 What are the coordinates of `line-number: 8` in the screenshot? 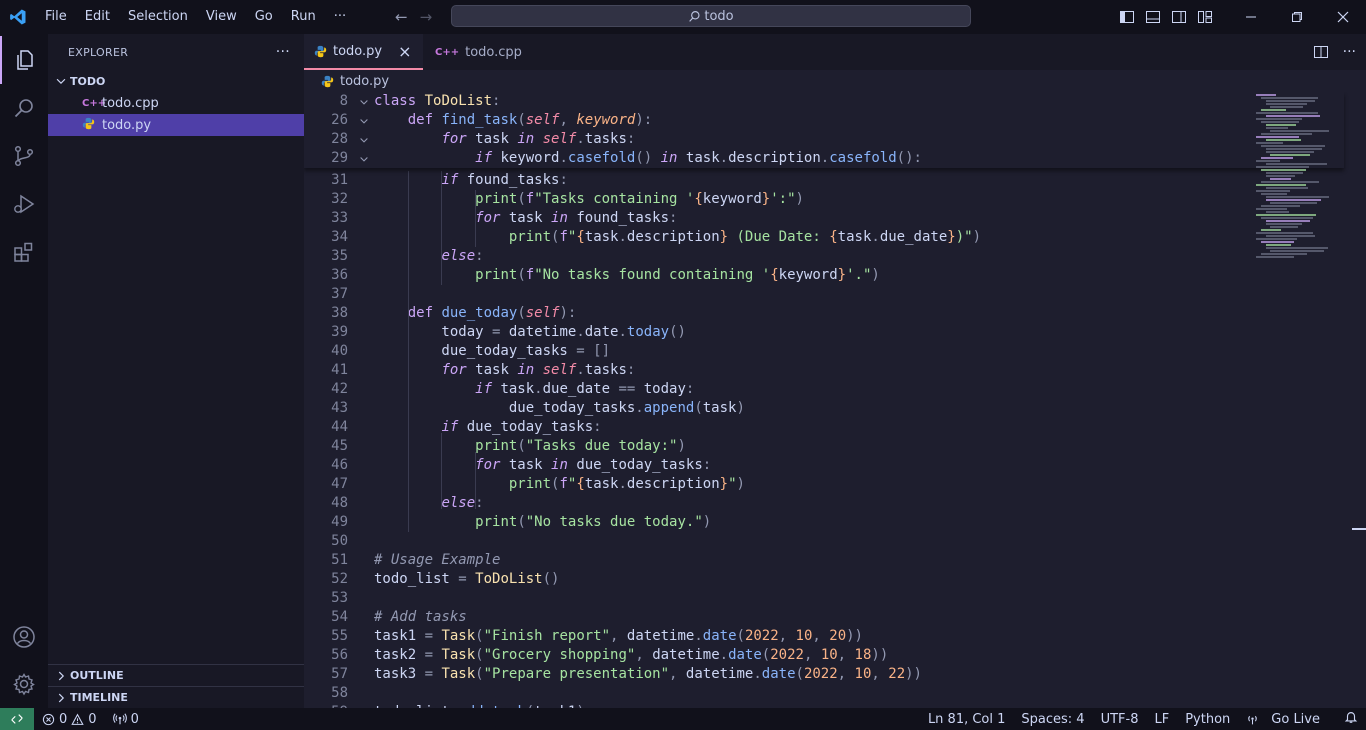 It's located at (343, 101).